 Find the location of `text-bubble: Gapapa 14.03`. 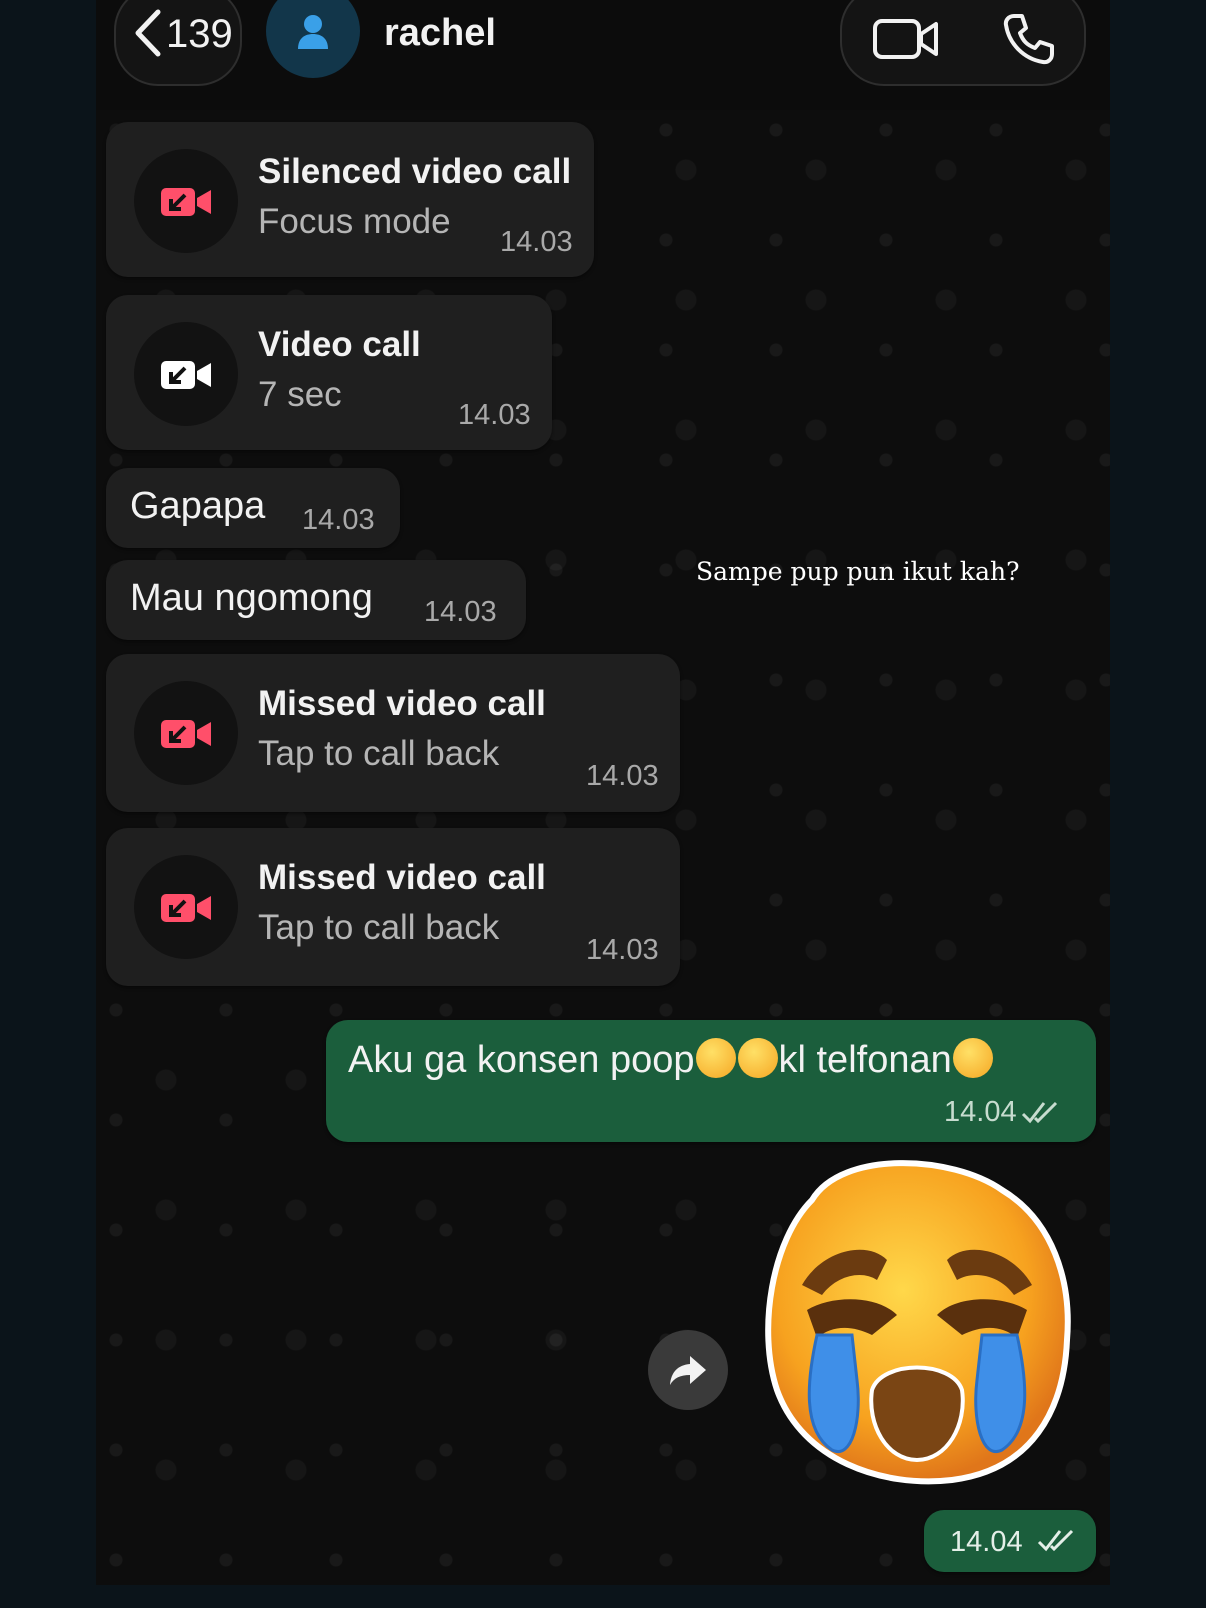

text-bubble: Gapapa 14.03 is located at coordinates (253, 508).